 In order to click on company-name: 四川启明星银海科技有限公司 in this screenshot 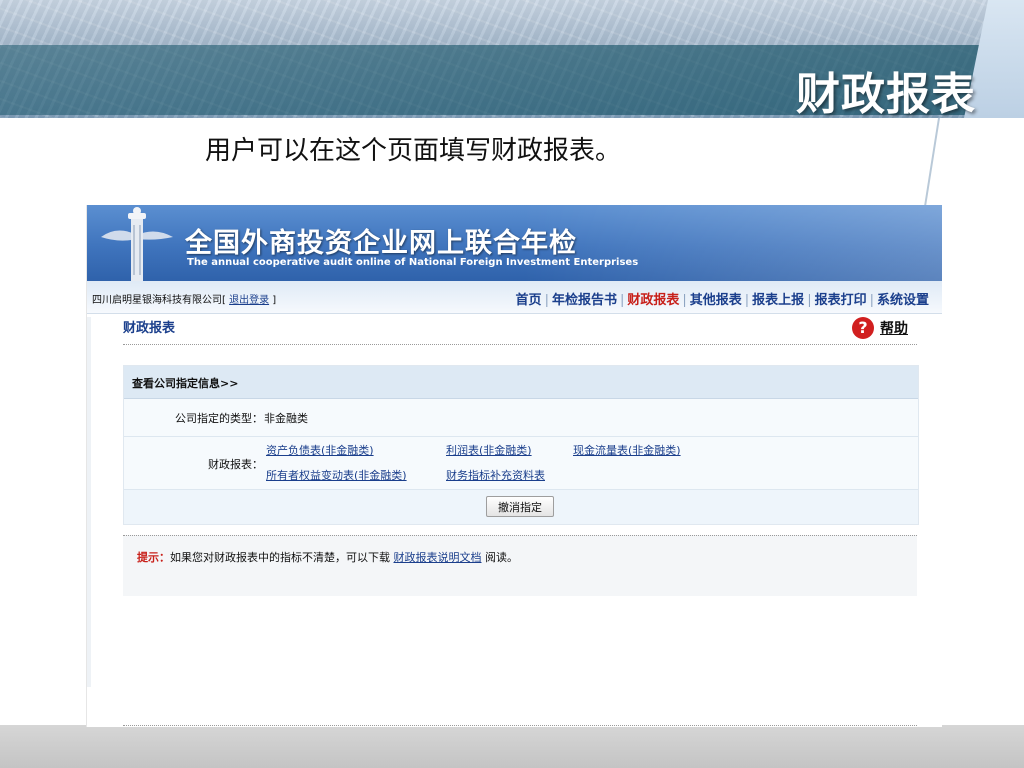, I will do `click(157, 300)`.